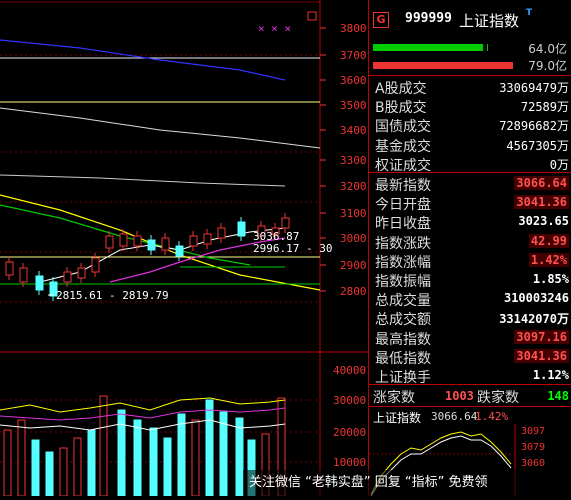 Image resolution: width=571 pixels, height=500 pixels. What do you see at coordinates (536, 298) in the screenshot?
I see `stat-value: 310003246` at bounding box center [536, 298].